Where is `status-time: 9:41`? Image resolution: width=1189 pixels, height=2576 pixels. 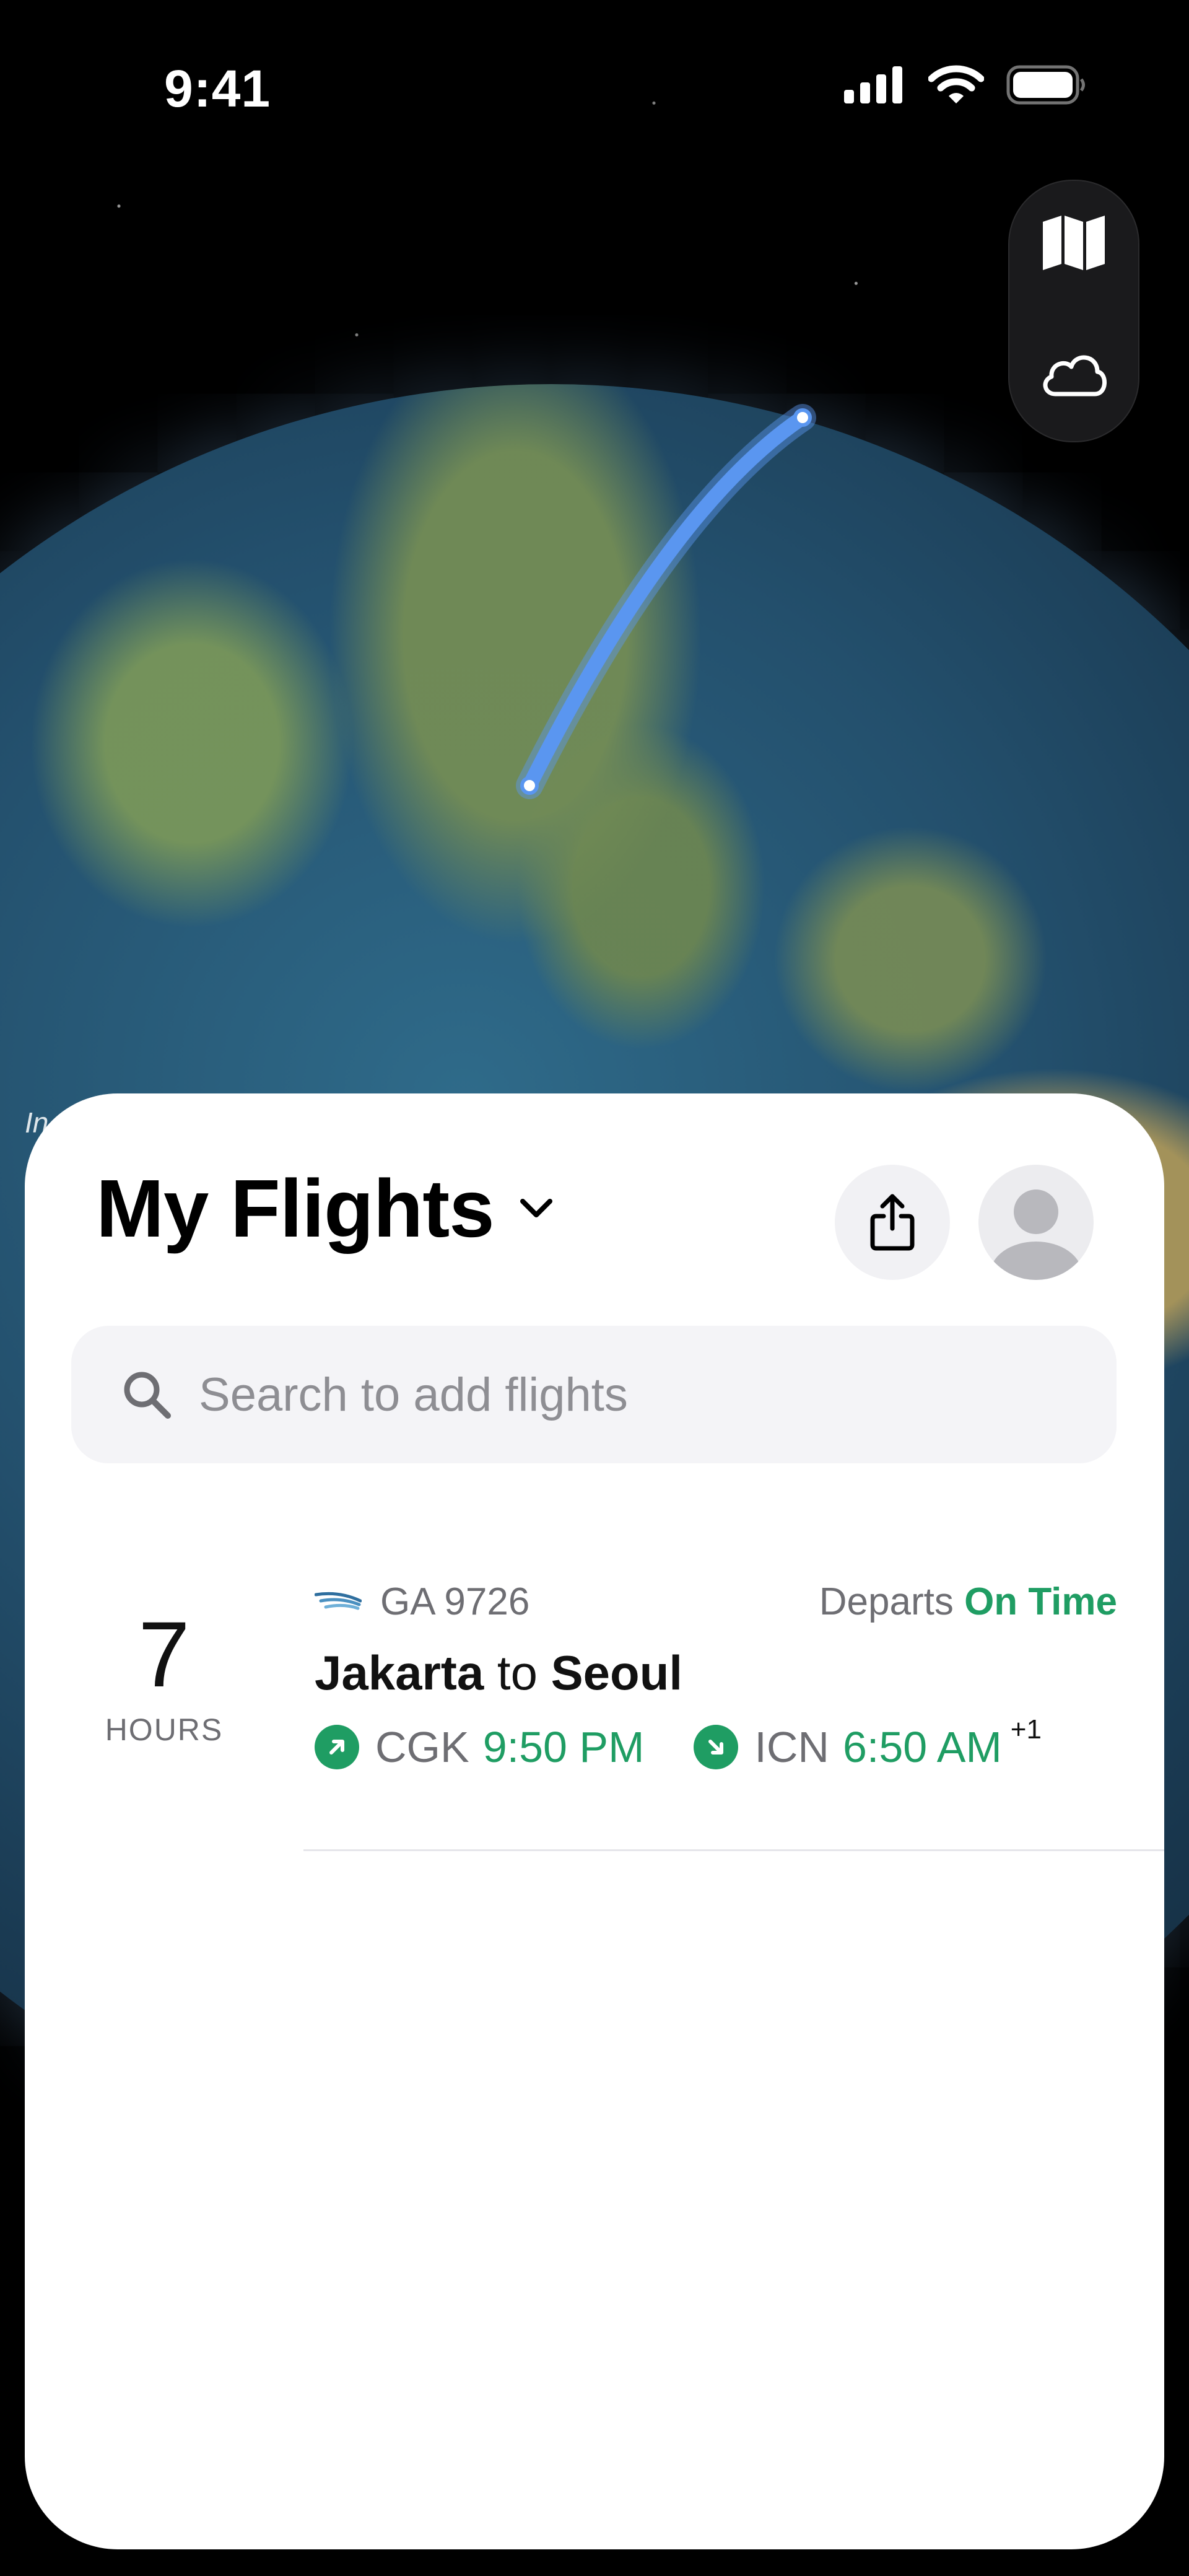
status-time: 9:41 is located at coordinates (218, 88).